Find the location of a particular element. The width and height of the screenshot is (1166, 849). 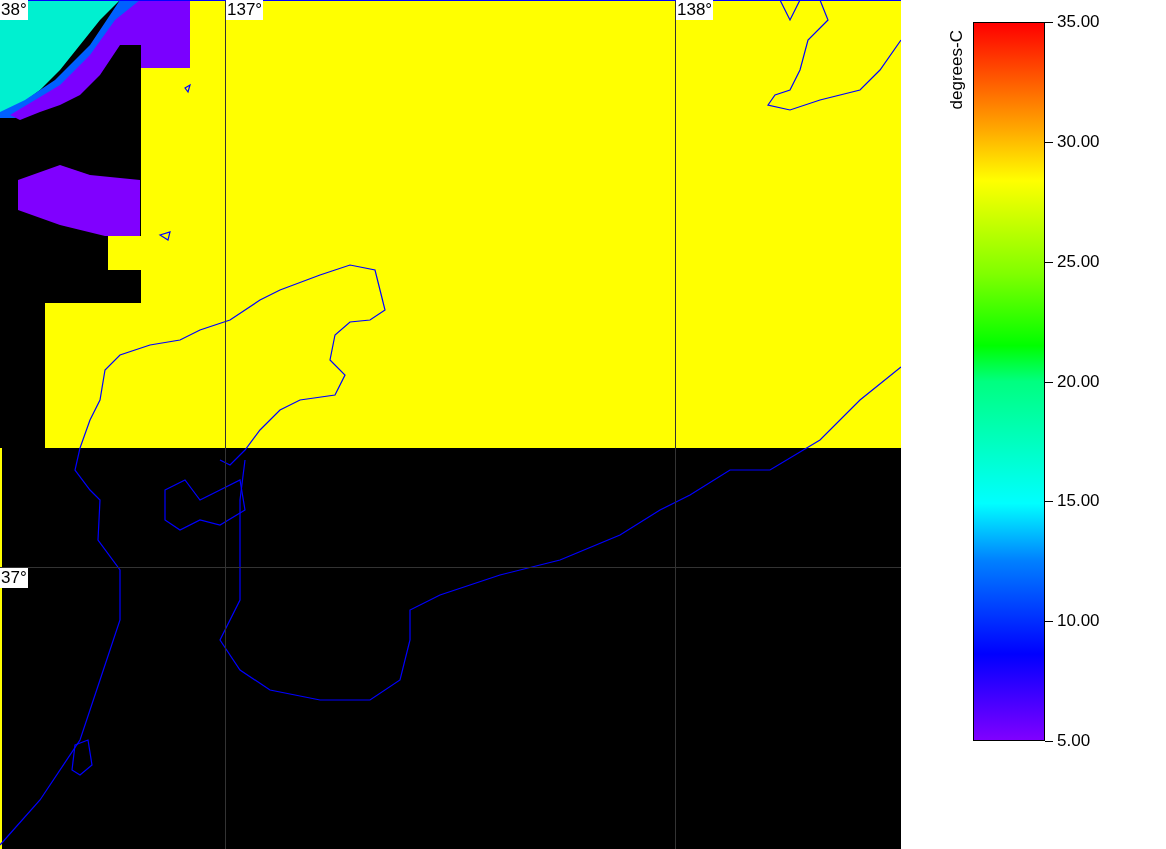

colorbar-tick-label: 20.00 is located at coordinates (1078, 381).